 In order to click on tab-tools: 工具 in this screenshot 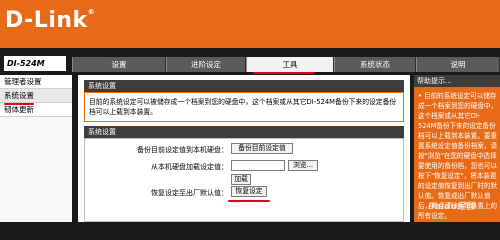, I will do `click(290, 64)`.